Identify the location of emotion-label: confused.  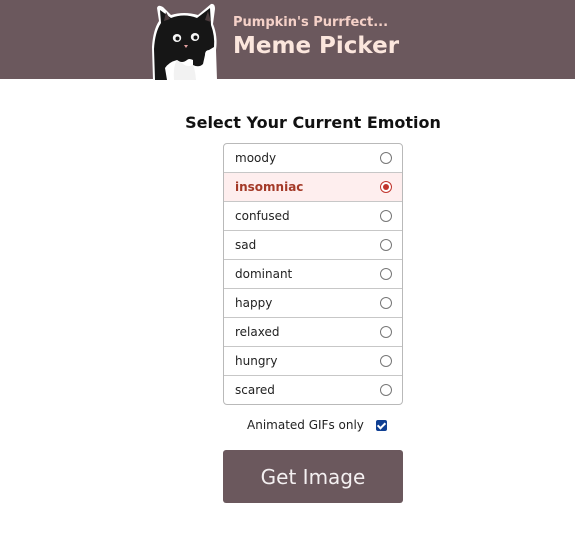
(262, 216).